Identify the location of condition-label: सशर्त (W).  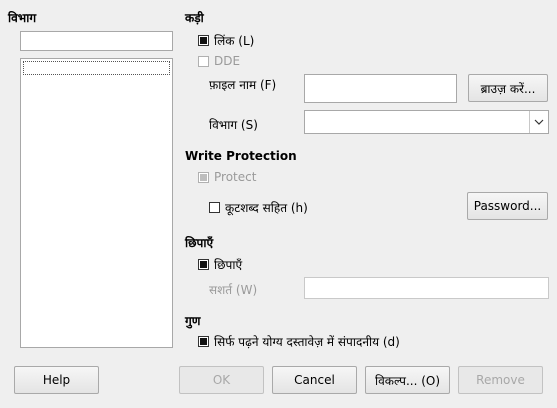
(233, 290).